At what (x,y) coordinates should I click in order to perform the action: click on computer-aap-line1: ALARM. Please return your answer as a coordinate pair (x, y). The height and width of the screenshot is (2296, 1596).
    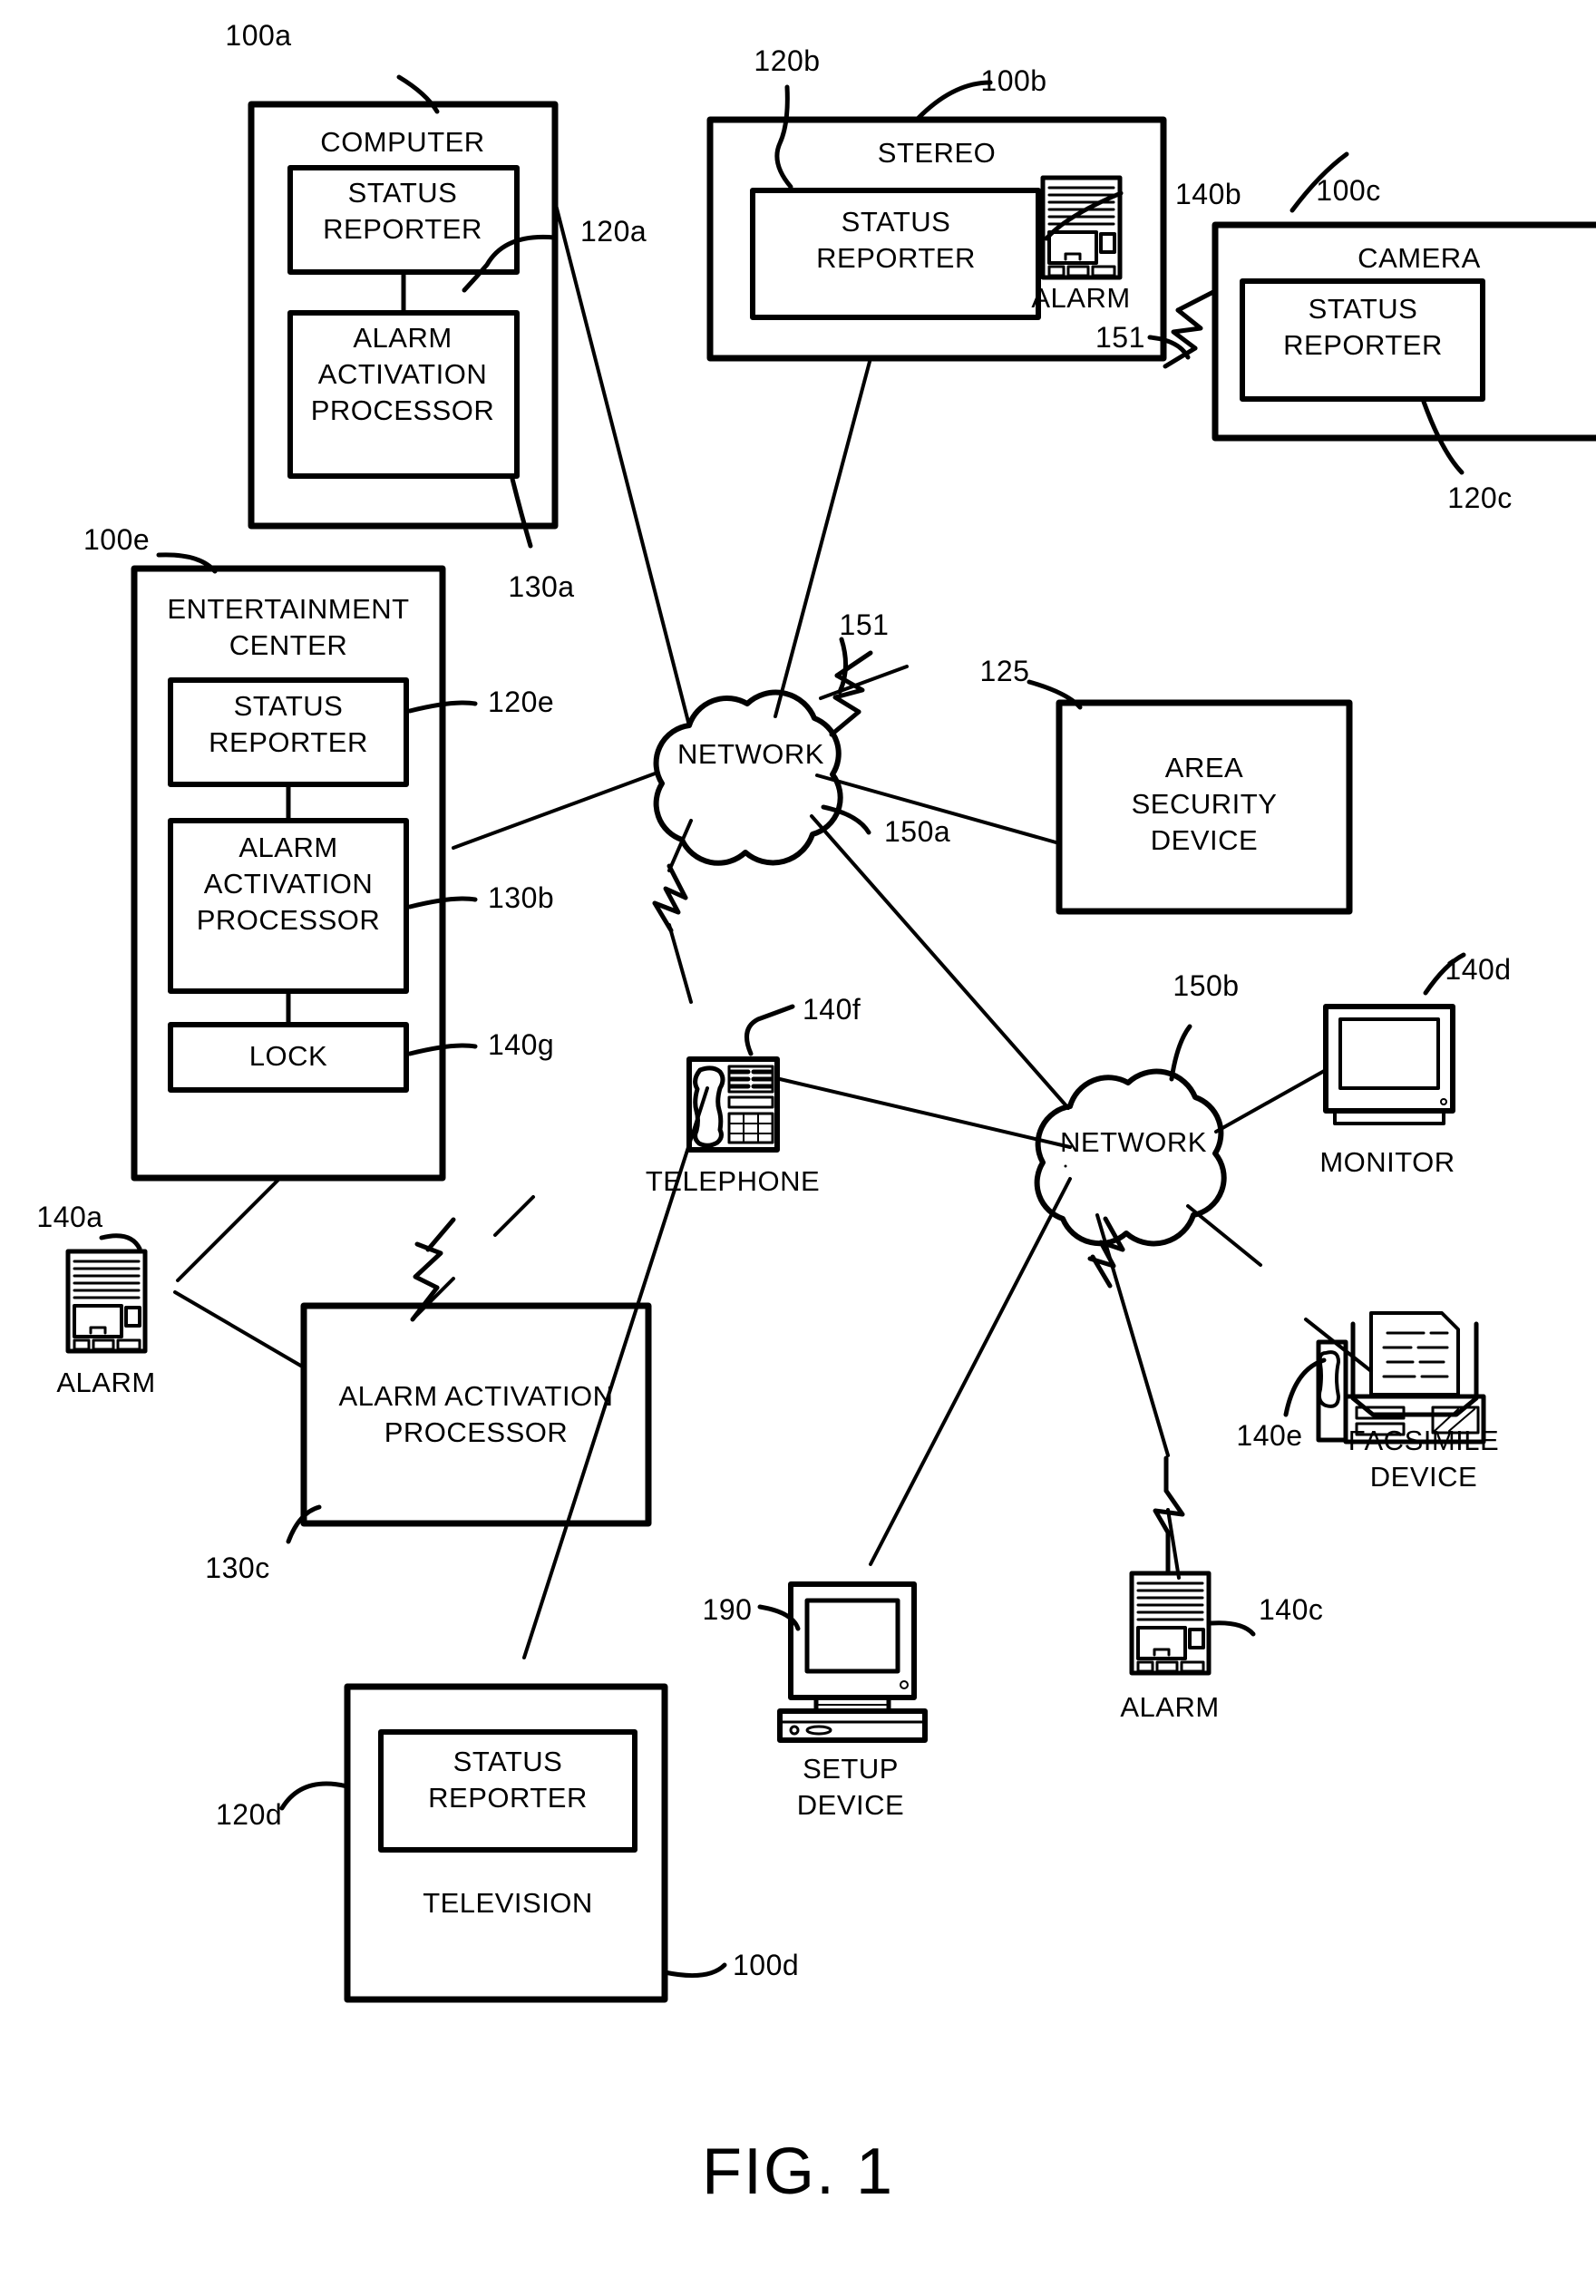
    Looking at the image, I should click on (403, 338).